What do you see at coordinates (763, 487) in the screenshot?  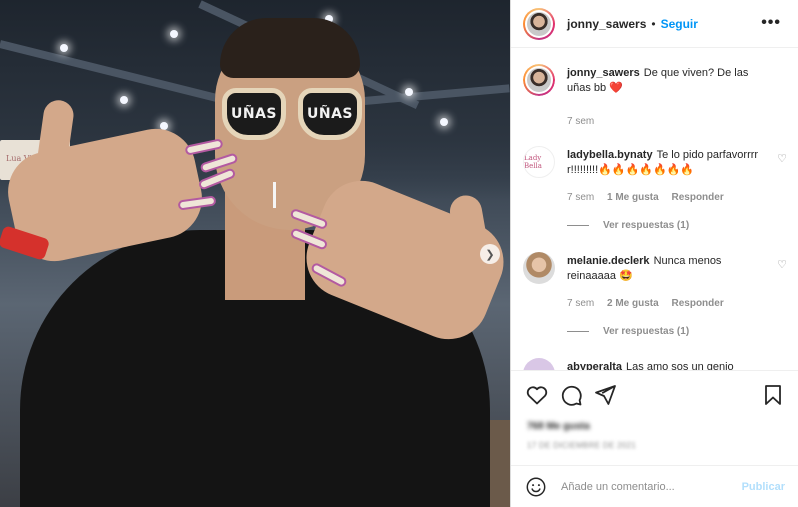 I see `publish-comment-button: Publicar` at bounding box center [763, 487].